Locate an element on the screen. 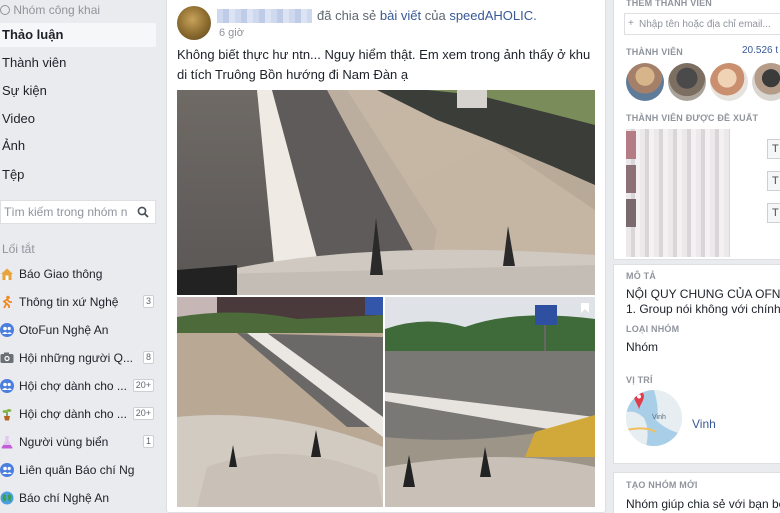  group-type-value: Nhóm is located at coordinates (642, 347).